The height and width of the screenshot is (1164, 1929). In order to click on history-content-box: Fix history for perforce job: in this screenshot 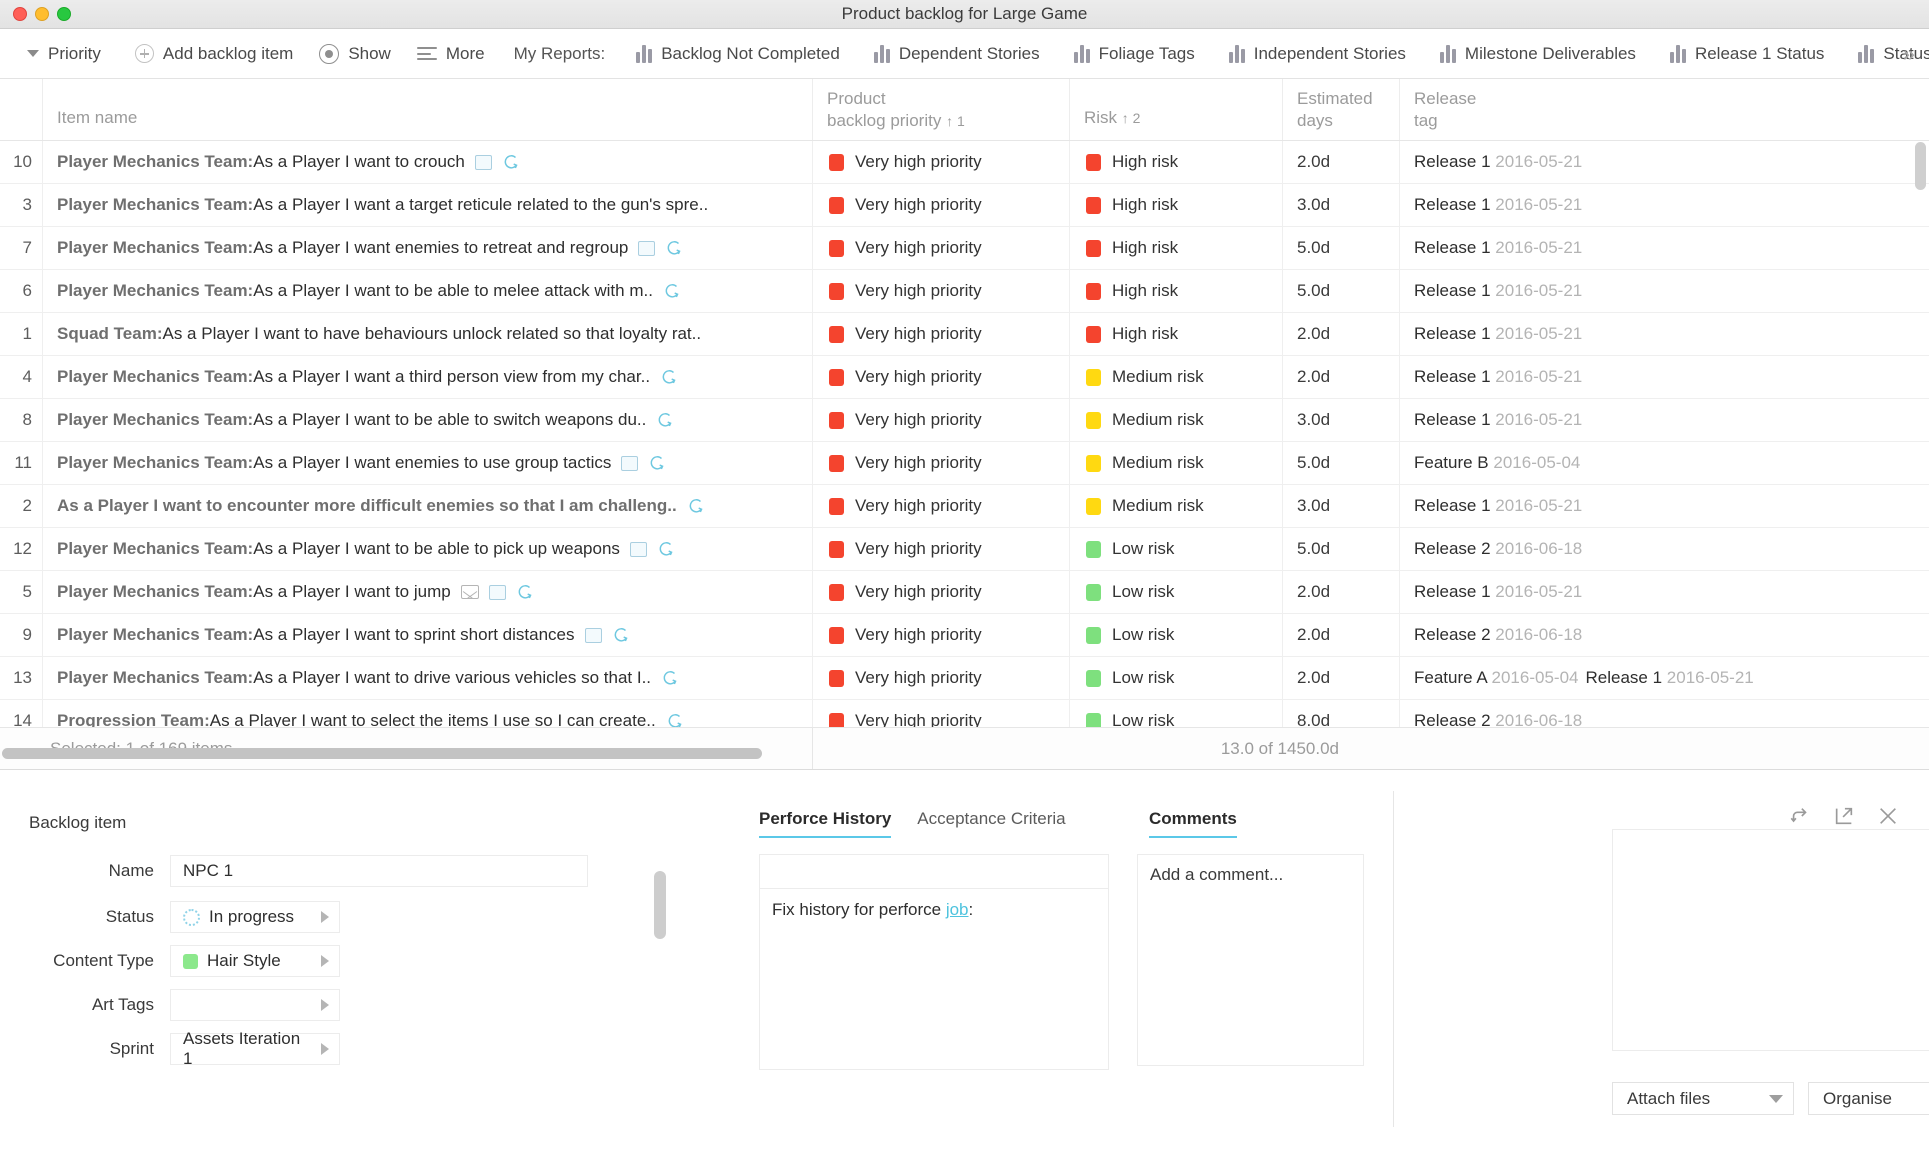, I will do `click(934, 962)`.